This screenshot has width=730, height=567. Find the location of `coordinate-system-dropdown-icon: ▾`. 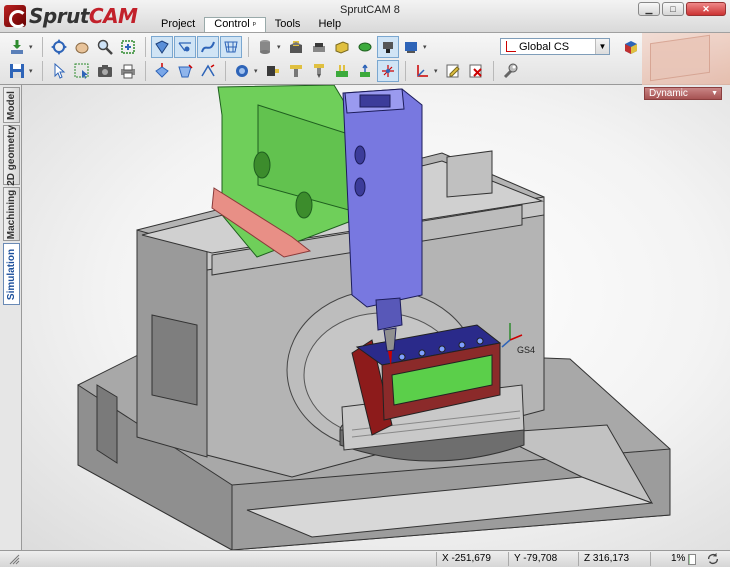

coordinate-system-dropdown-icon: ▾ is located at coordinates (438, 71).